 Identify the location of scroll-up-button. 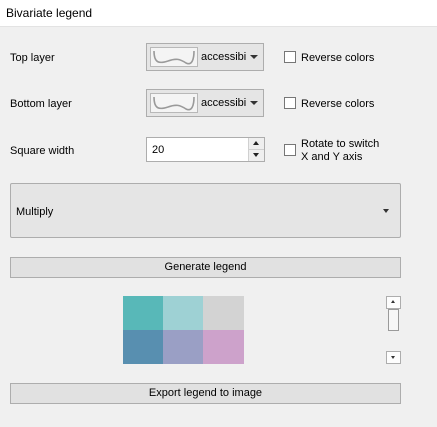
(393, 302).